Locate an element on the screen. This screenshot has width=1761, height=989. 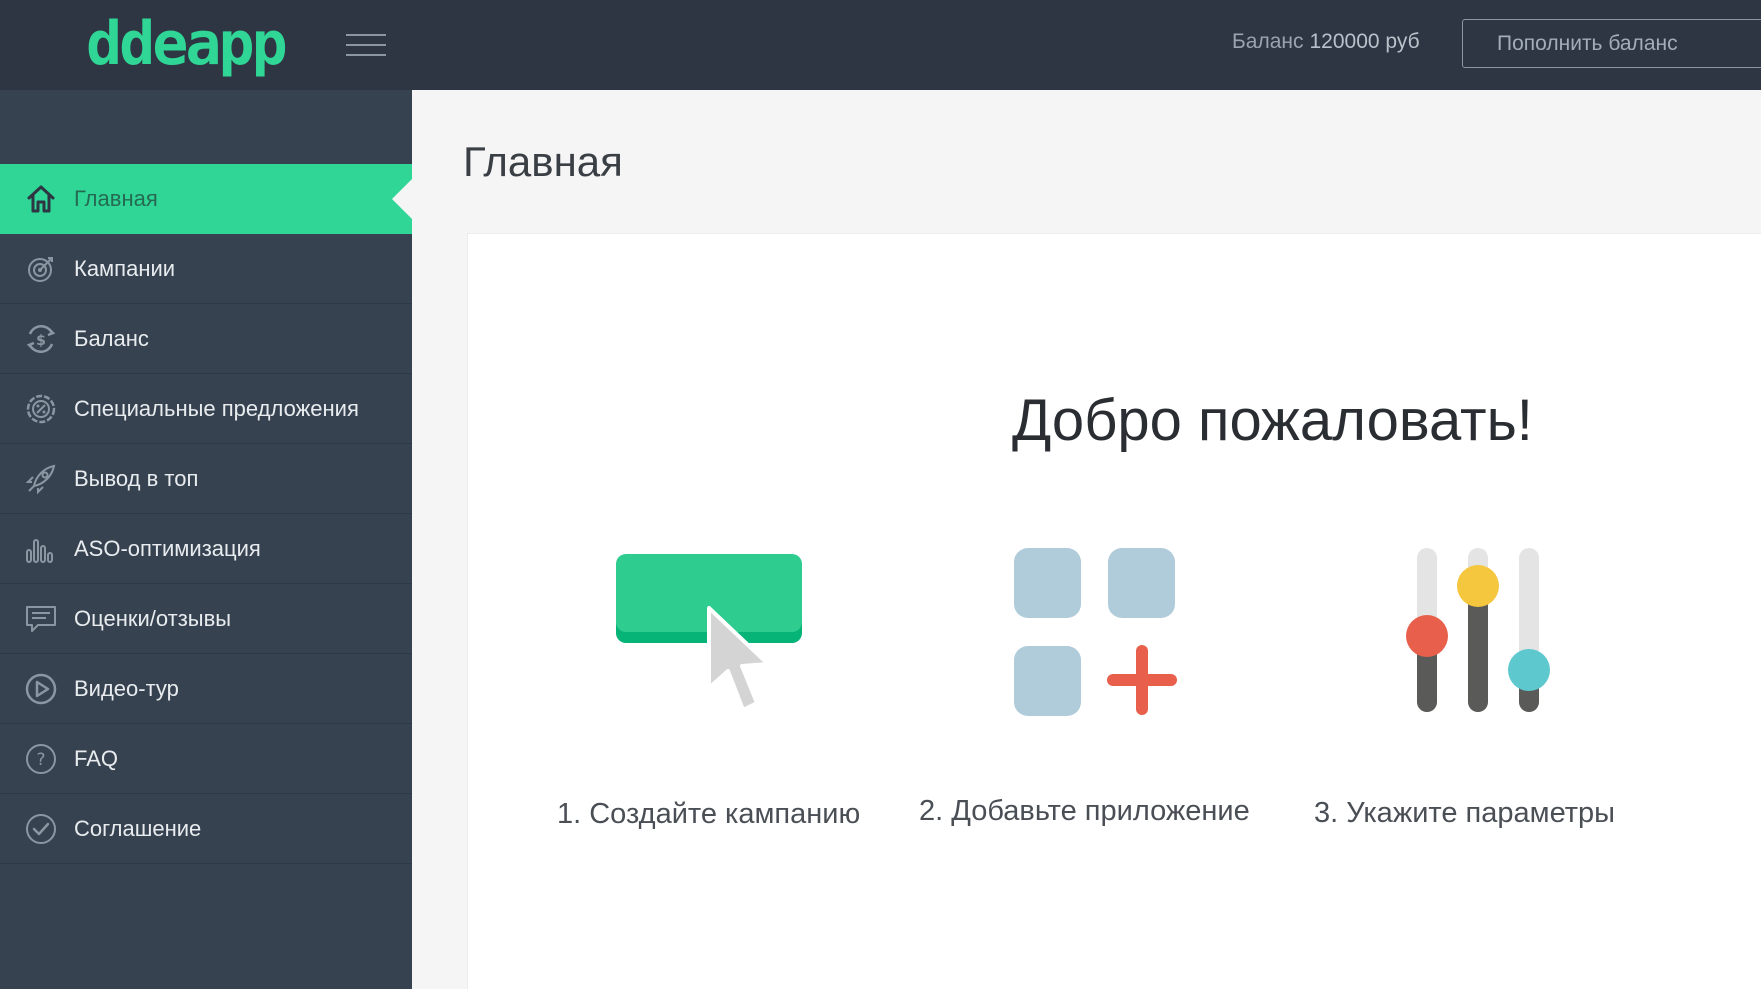
sliders-icon is located at coordinates (1479, 632).